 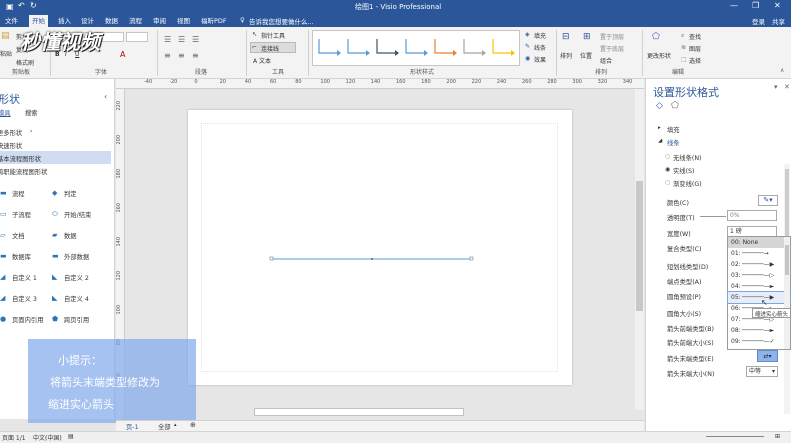 I want to click on layer-button: 图层, so click(x=695, y=48).